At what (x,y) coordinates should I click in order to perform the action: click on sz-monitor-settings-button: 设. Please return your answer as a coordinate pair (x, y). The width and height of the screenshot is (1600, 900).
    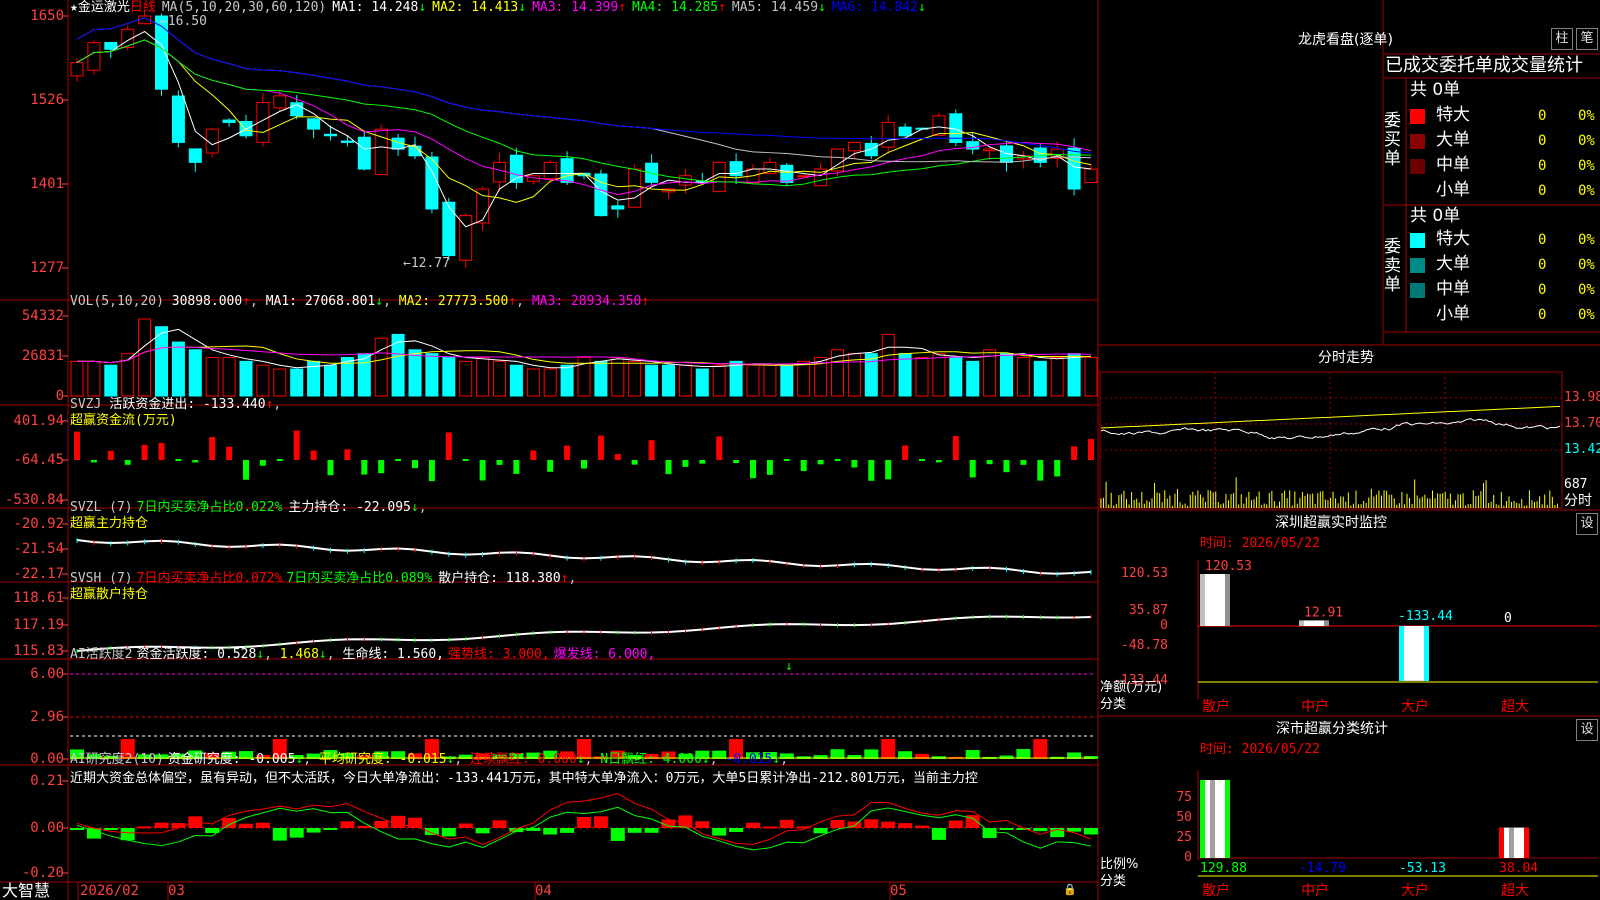
    Looking at the image, I should click on (1587, 524).